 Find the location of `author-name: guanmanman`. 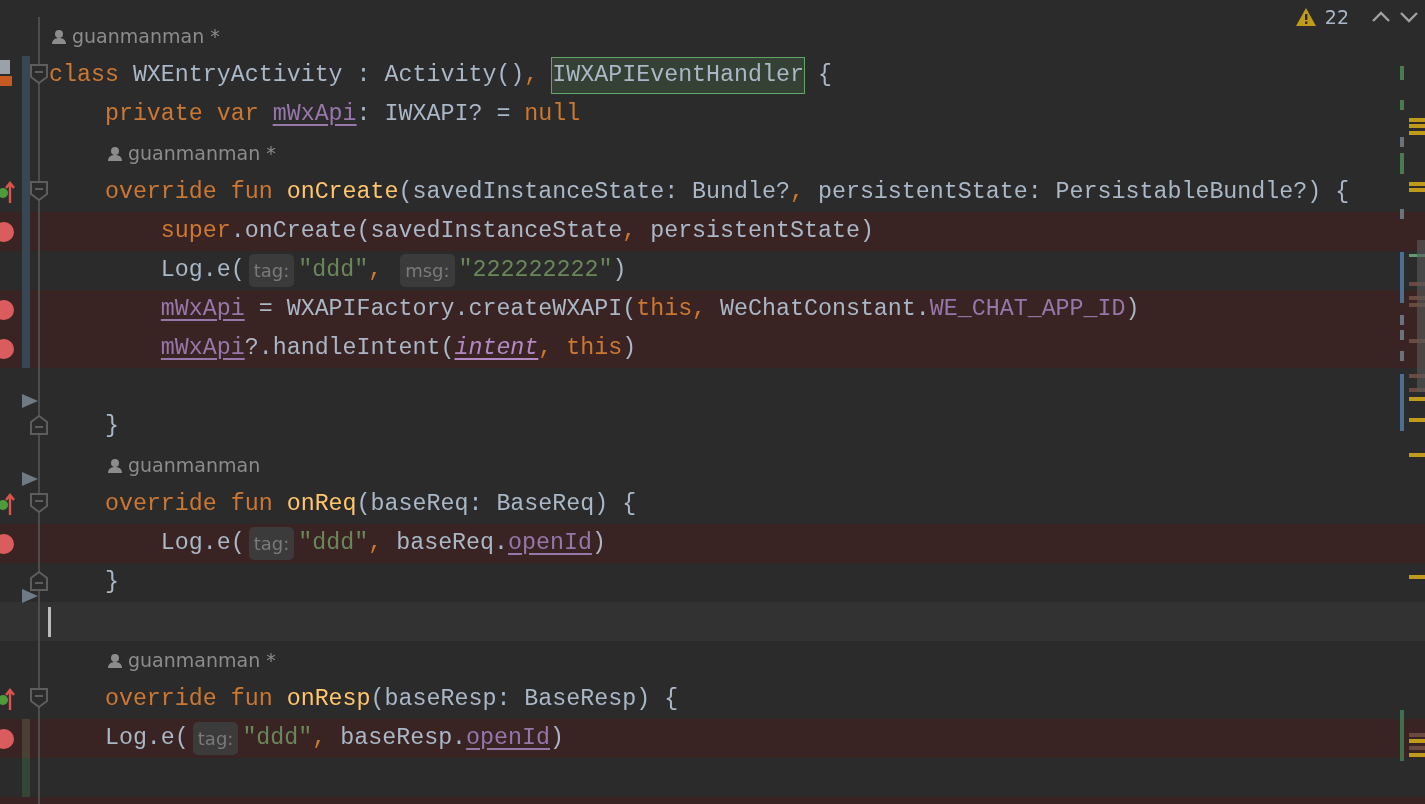

author-name: guanmanman is located at coordinates (194, 466).